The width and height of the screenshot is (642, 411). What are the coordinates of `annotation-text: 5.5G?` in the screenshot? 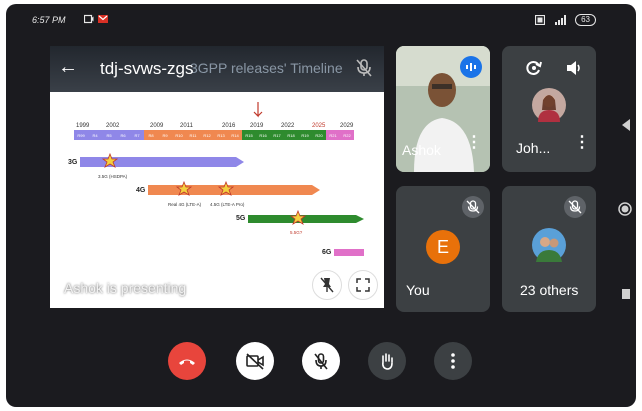 It's located at (296, 232).